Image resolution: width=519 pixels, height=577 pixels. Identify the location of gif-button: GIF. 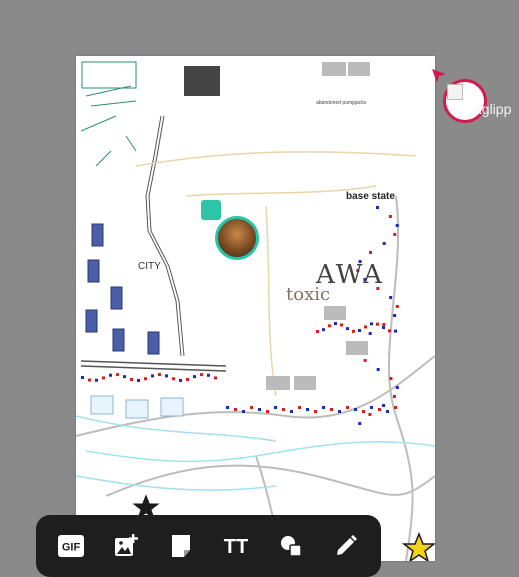
(71, 546).